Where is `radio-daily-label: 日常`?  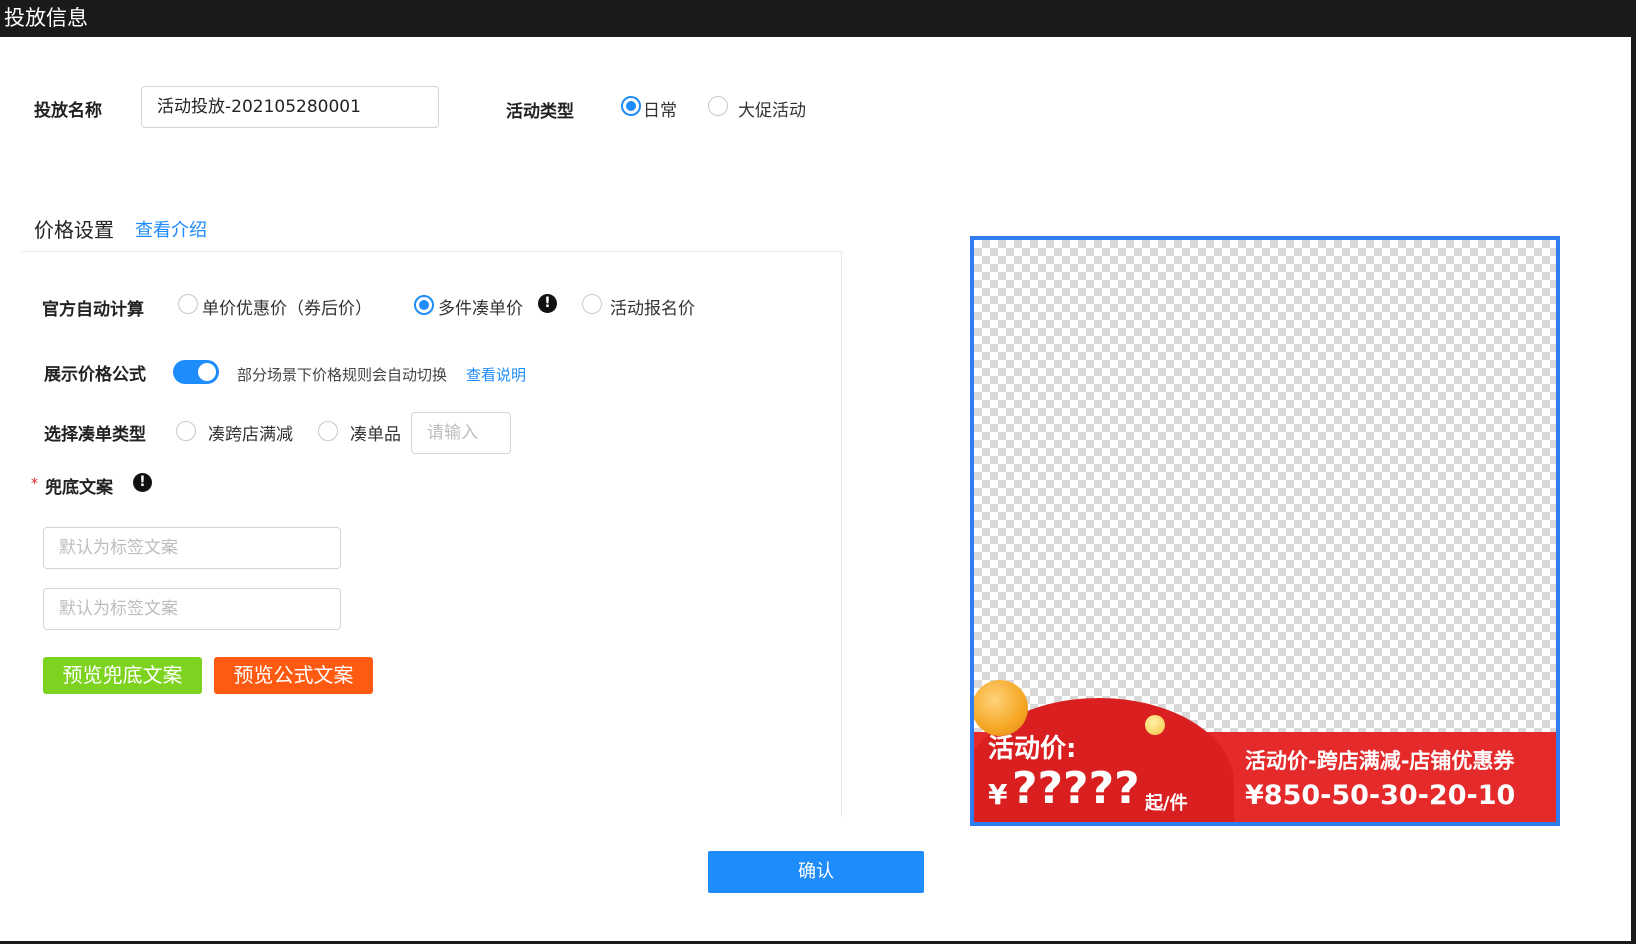 radio-daily-label: 日常 is located at coordinates (660, 108).